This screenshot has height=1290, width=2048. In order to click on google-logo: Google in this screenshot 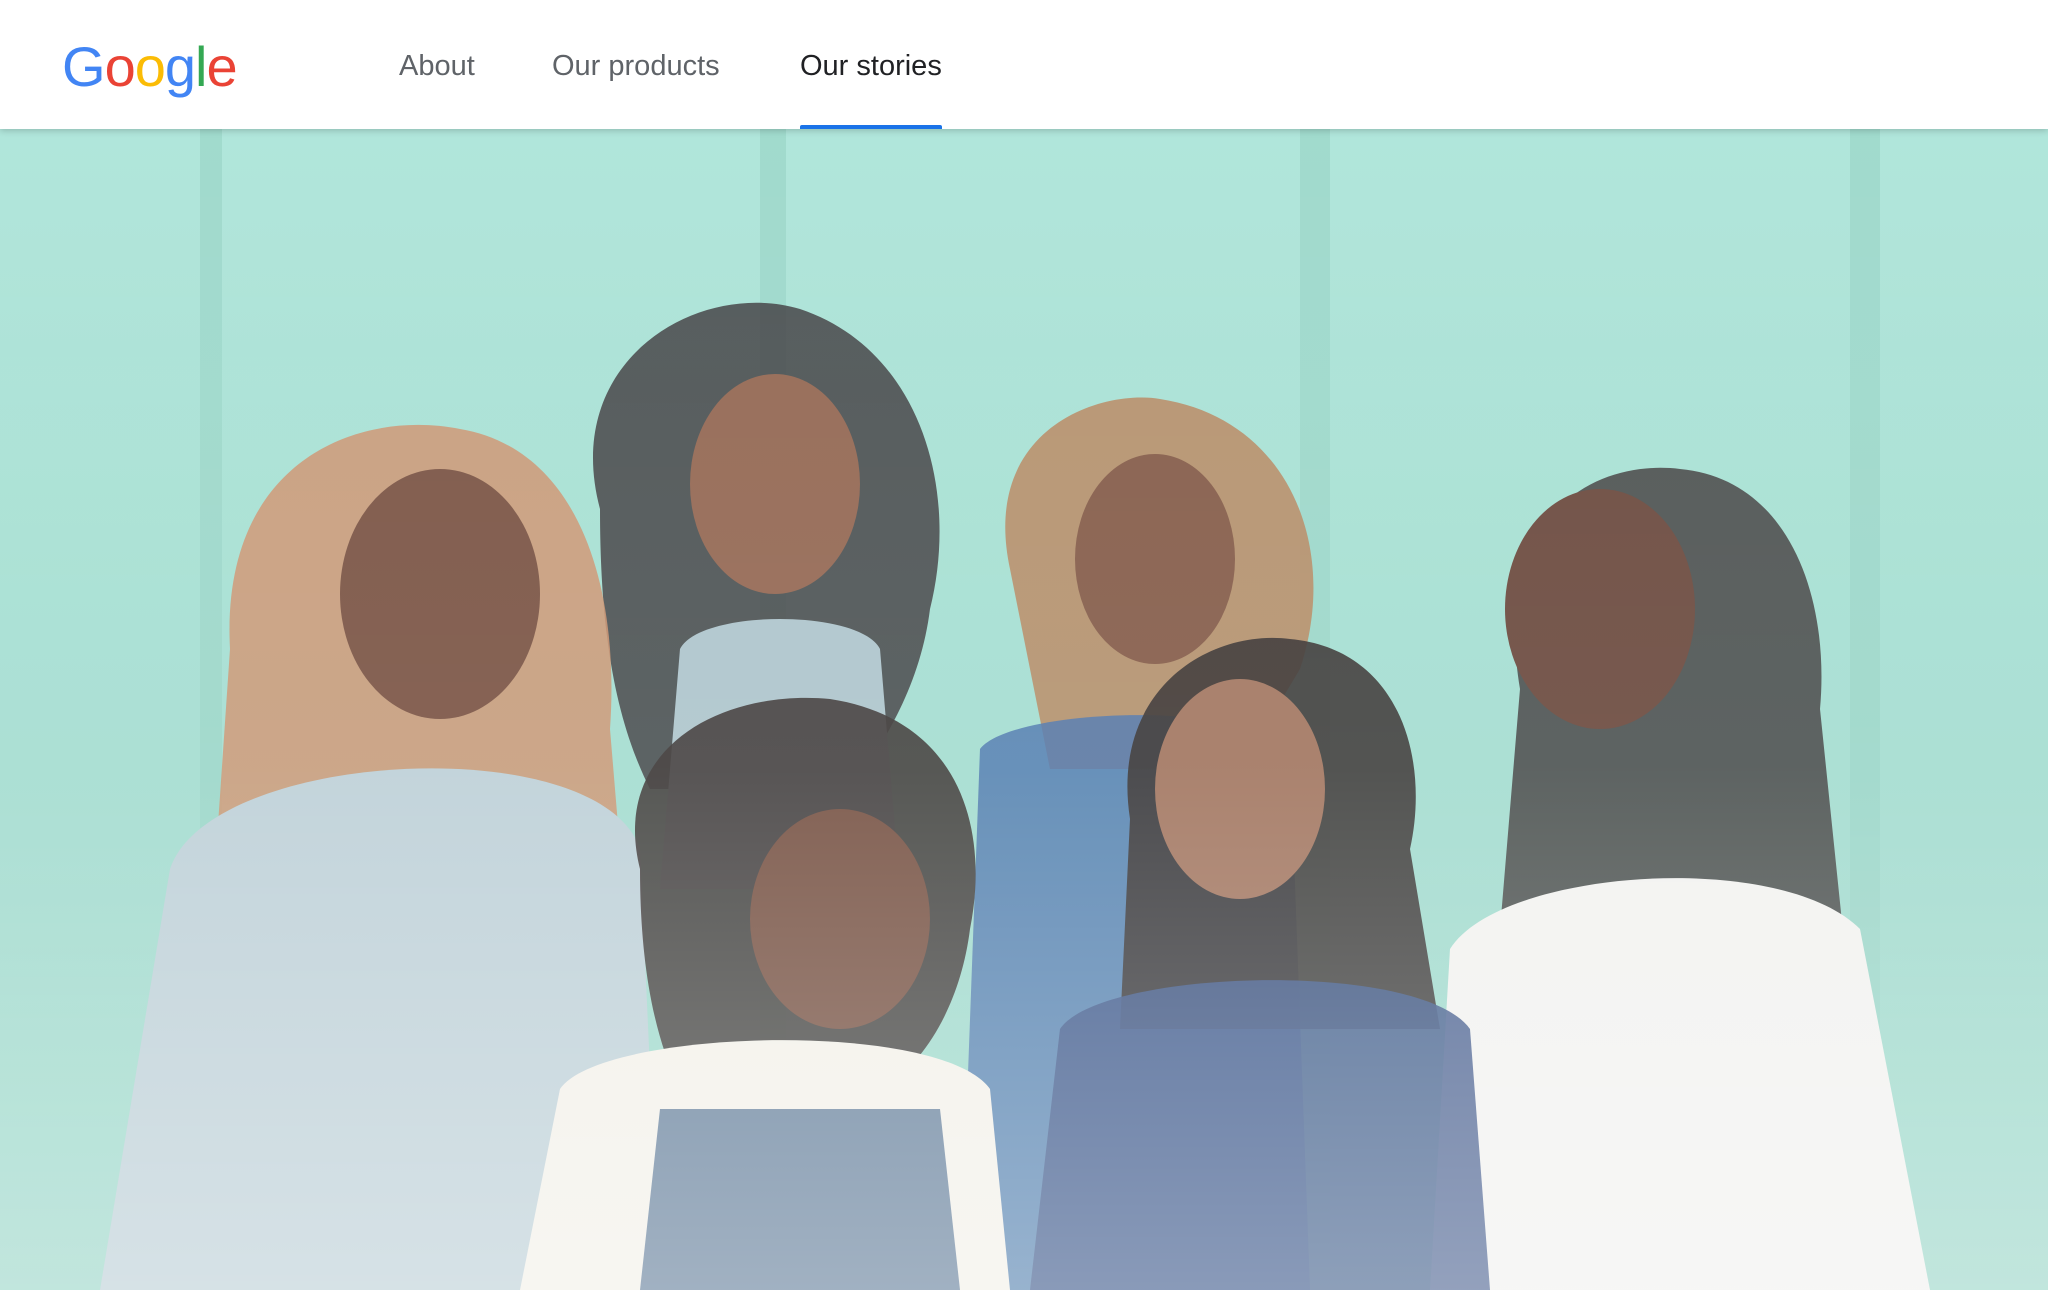, I will do `click(150, 67)`.